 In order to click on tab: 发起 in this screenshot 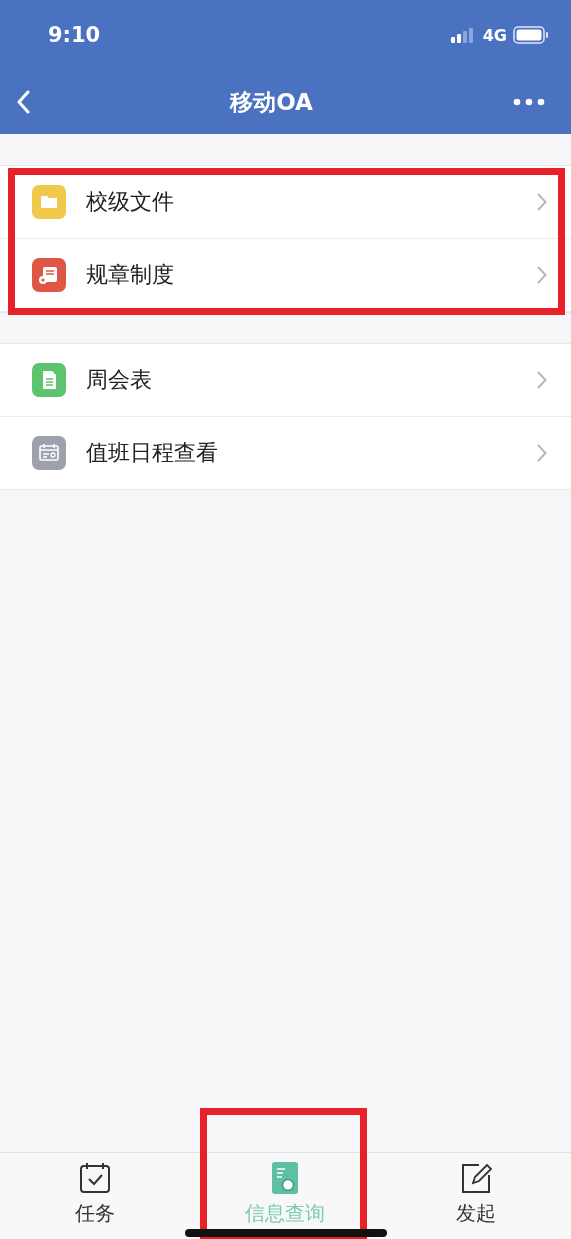, I will do `click(475, 1190)`.